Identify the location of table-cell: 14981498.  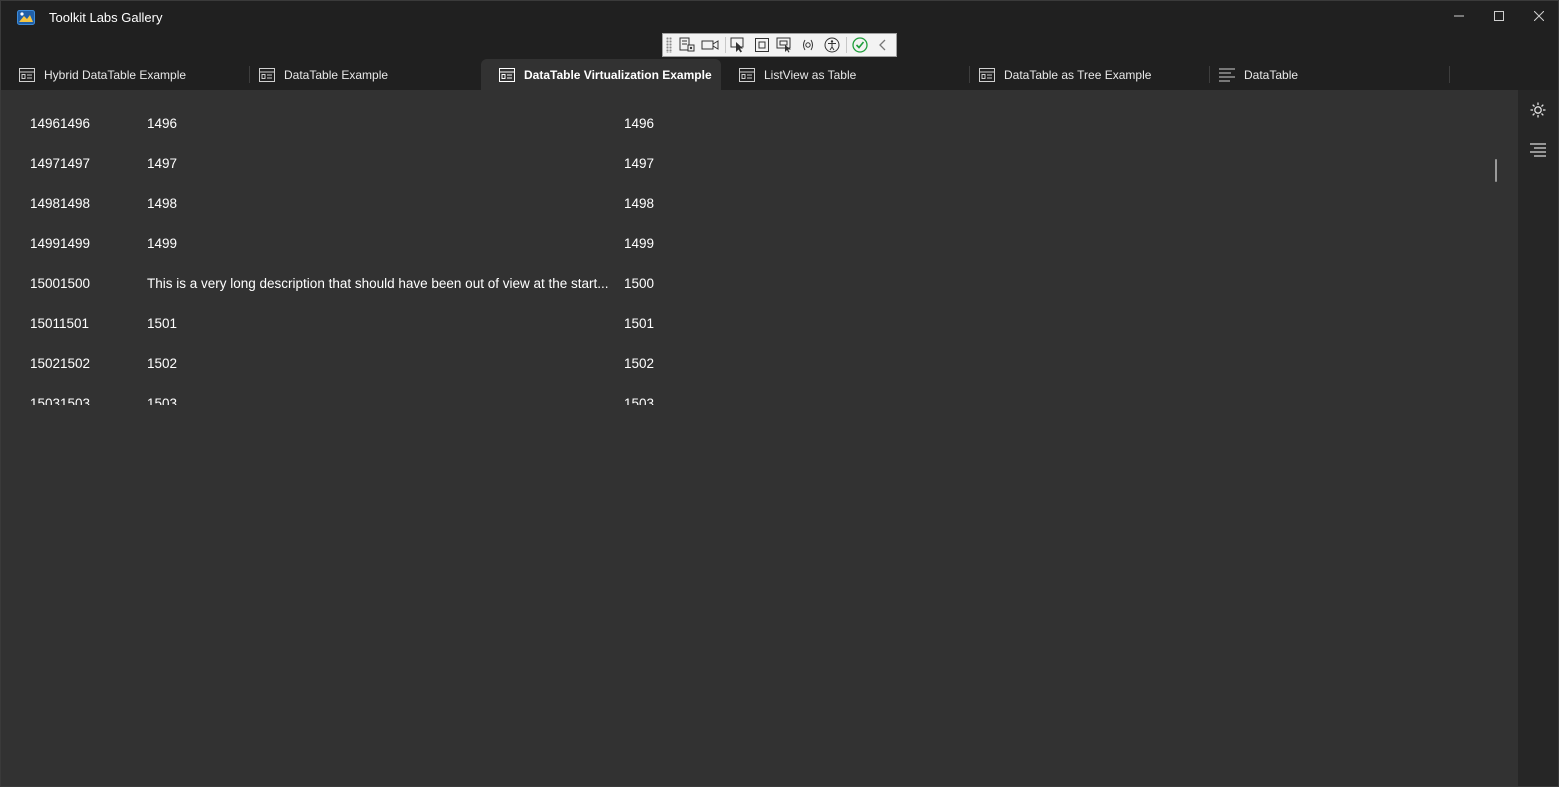
(60, 203).